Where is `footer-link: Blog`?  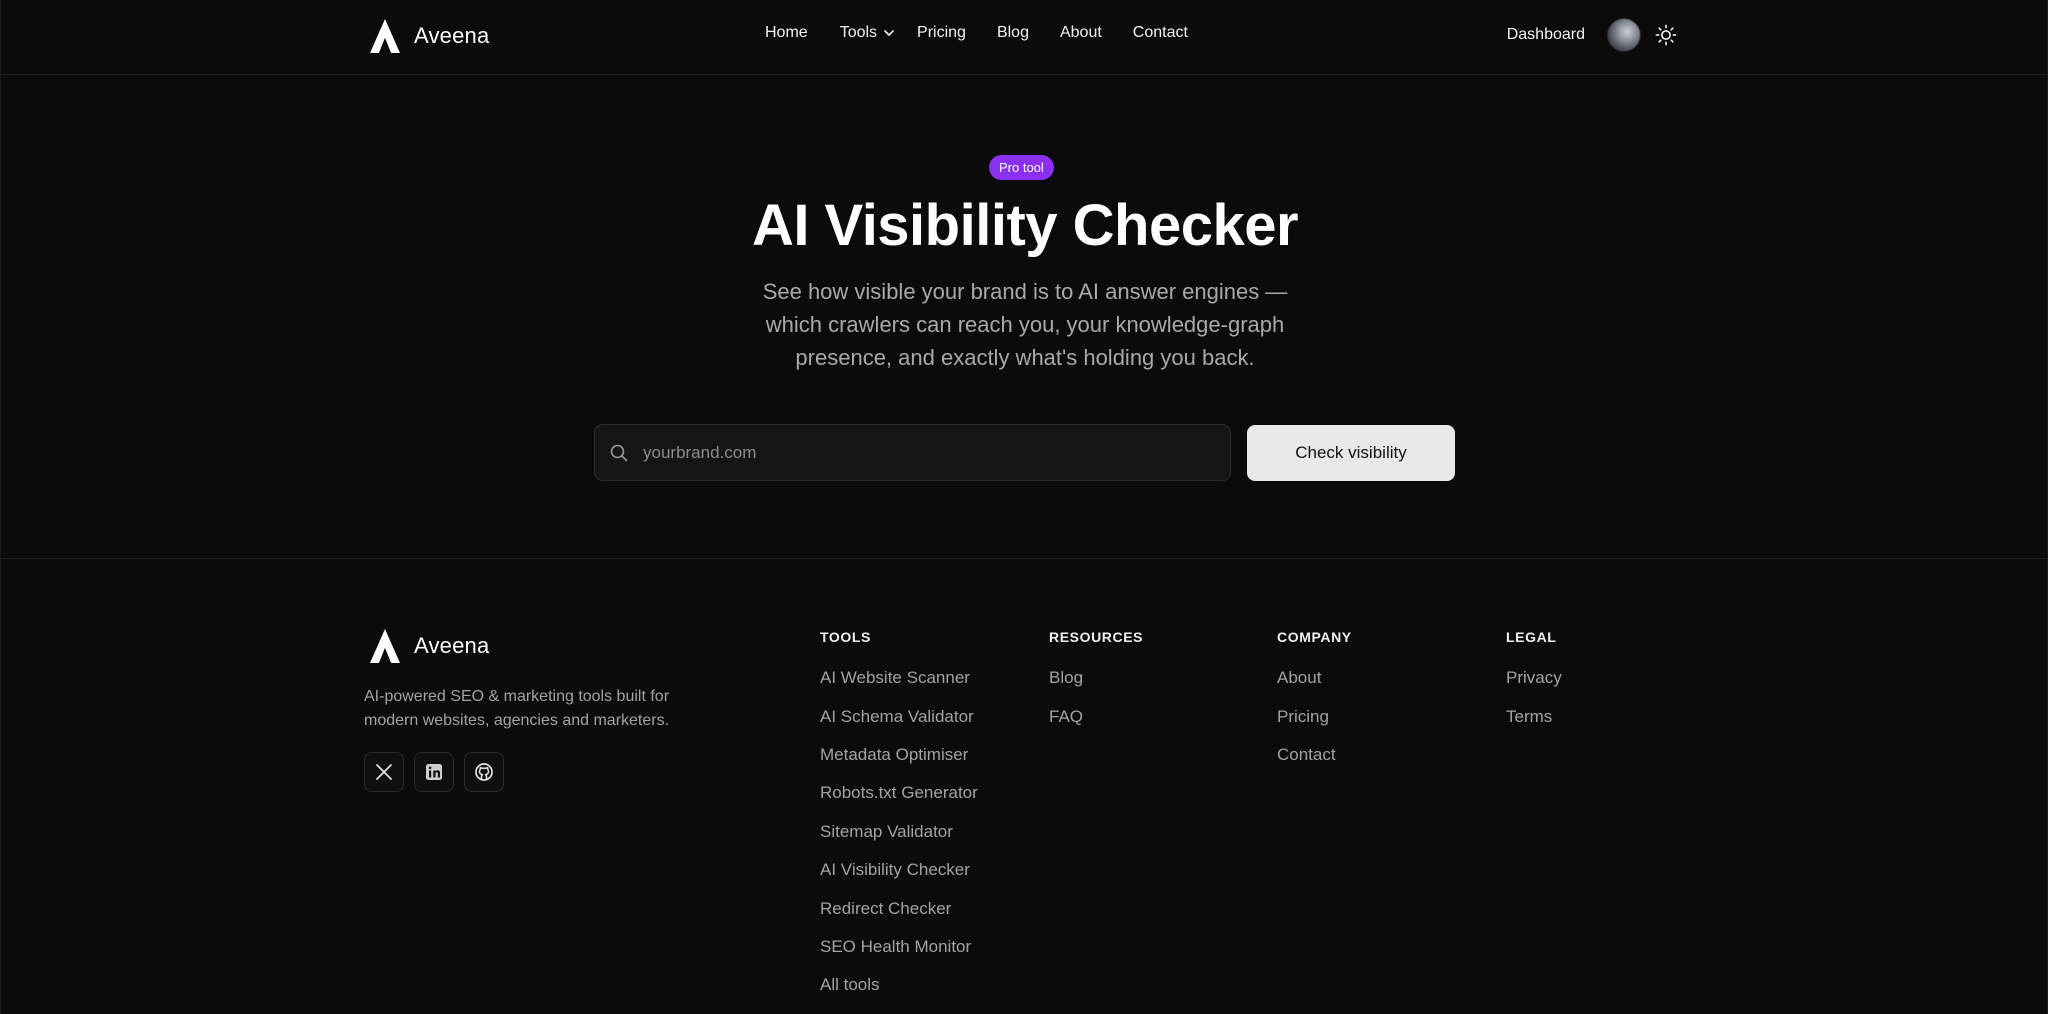
footer-link: Blog is located at coordinates (1066, 678).